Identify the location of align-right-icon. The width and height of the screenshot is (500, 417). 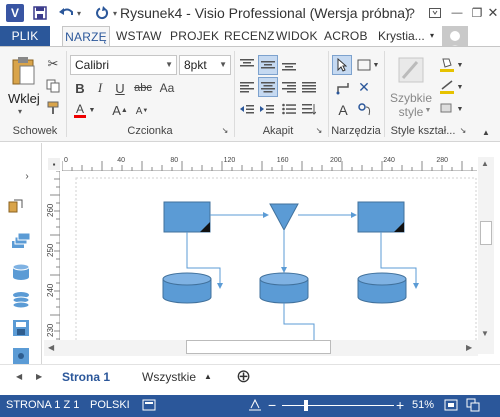
(289, 87).